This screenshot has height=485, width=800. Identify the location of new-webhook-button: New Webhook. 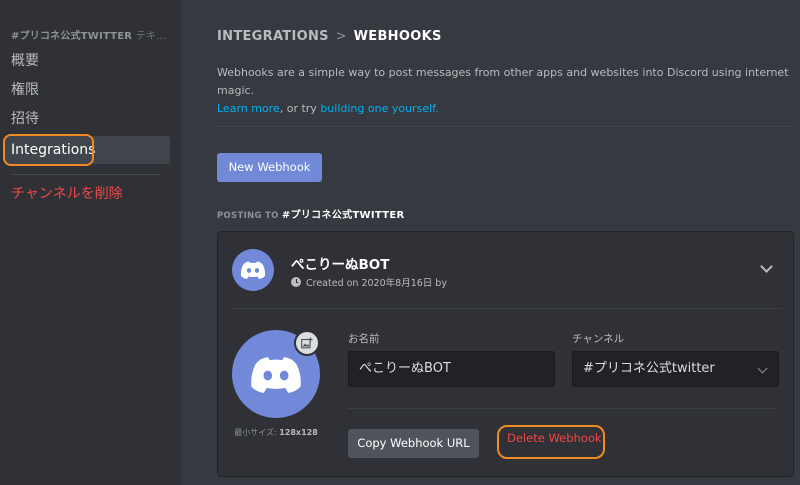
(269, 167).